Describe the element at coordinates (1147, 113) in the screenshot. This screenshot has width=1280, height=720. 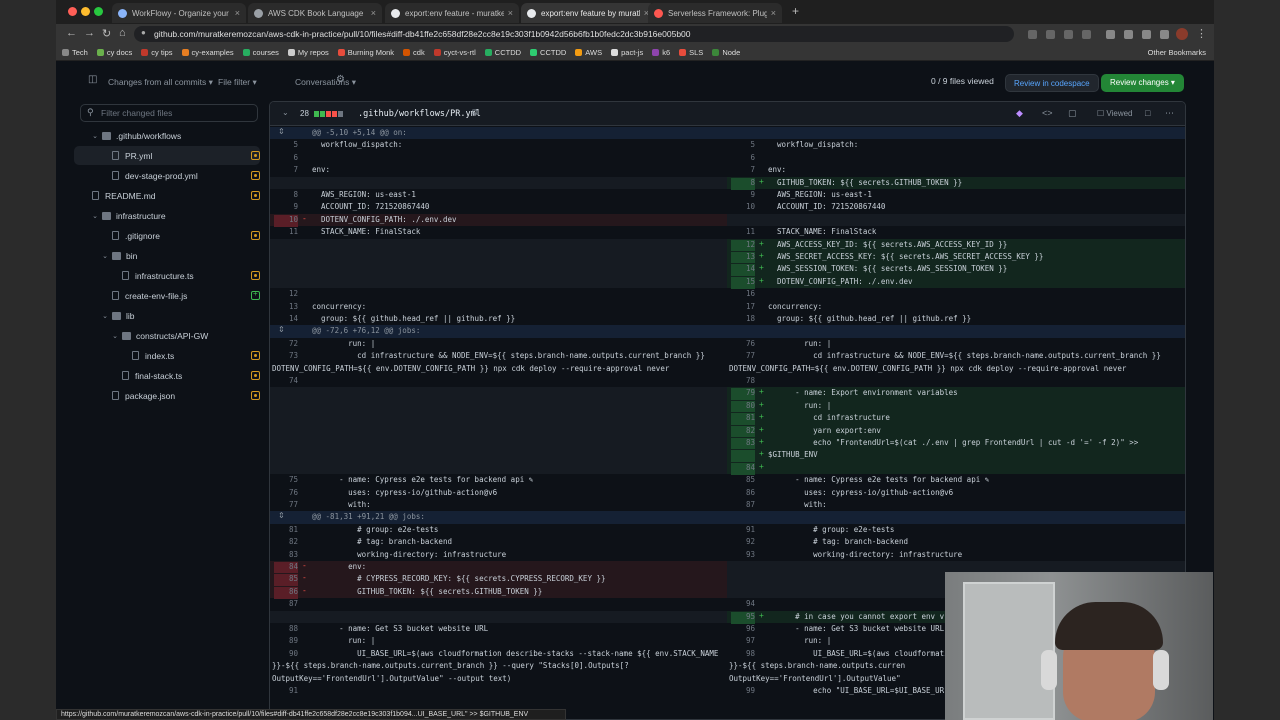
I see `comment-icon: □` at that location.